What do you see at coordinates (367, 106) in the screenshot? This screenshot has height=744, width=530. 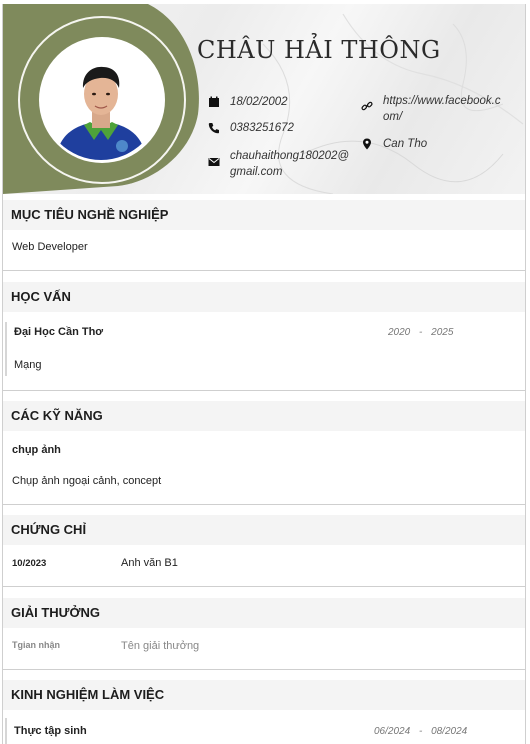 I see `link-icon` at bounding box center [367, 106].